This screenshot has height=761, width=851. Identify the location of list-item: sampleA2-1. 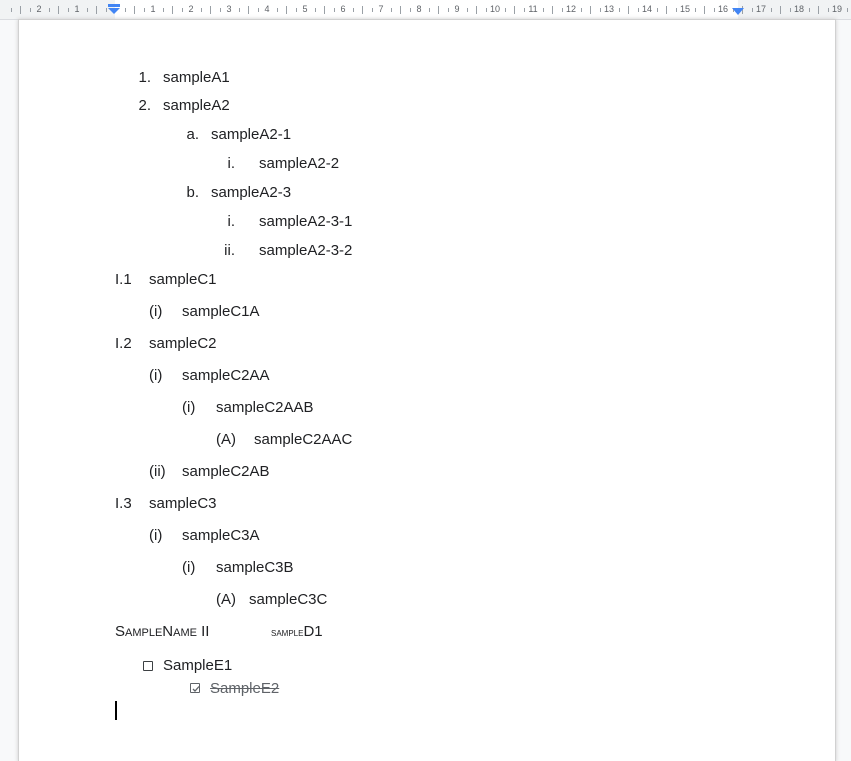
(251, 135).